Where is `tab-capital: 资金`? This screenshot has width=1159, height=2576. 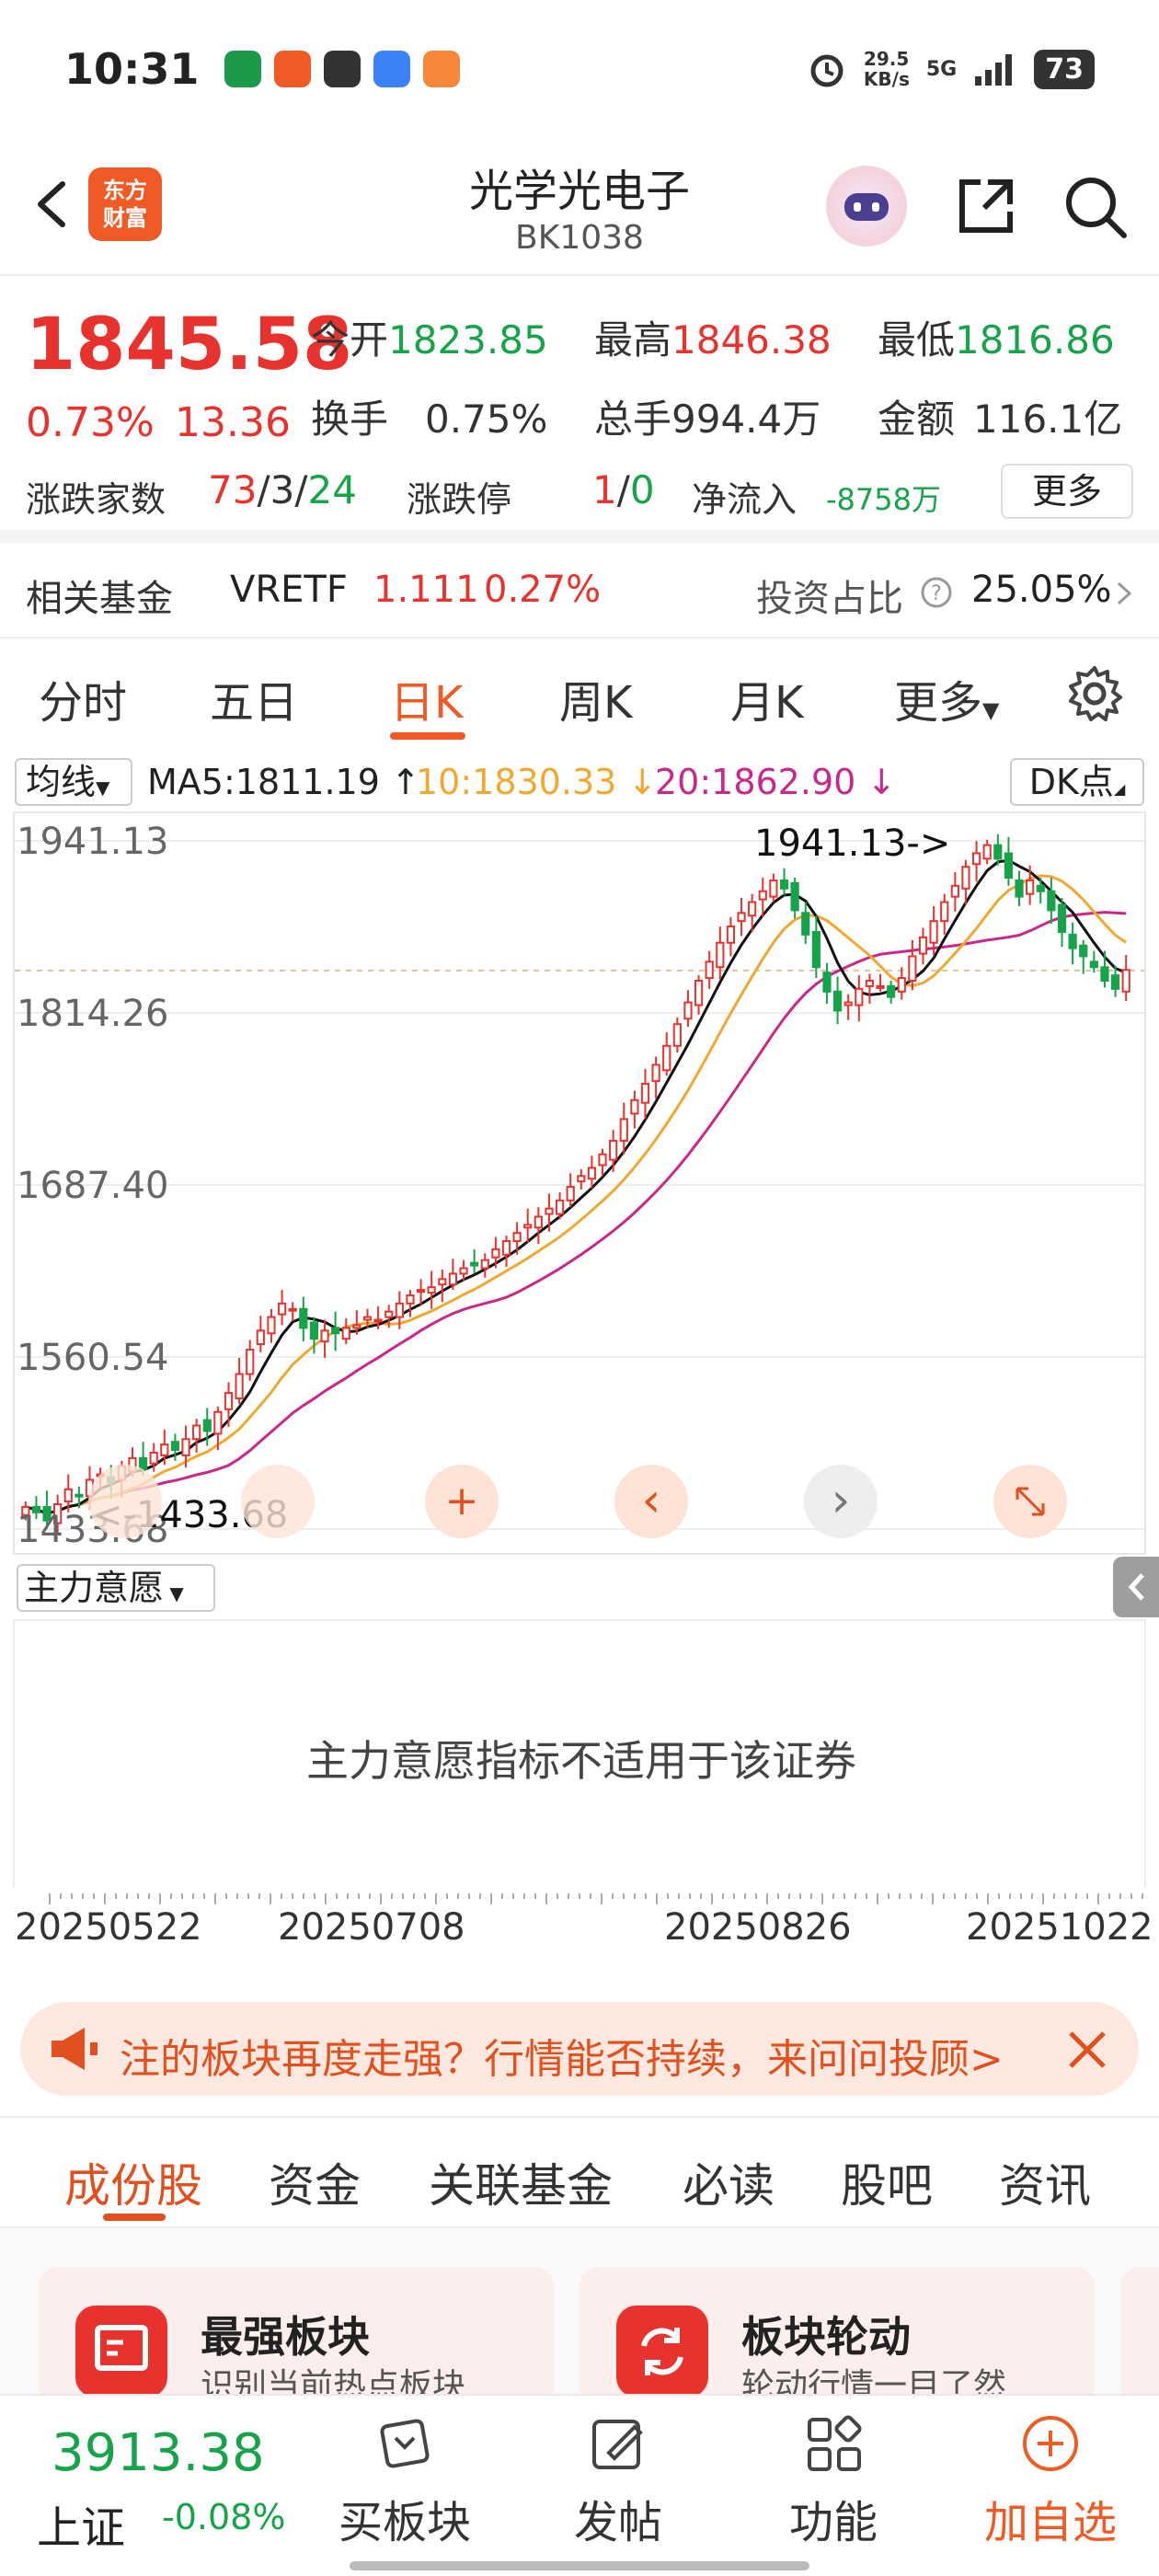 tab-capital: 资金 is located at coordinates (315, 2182).